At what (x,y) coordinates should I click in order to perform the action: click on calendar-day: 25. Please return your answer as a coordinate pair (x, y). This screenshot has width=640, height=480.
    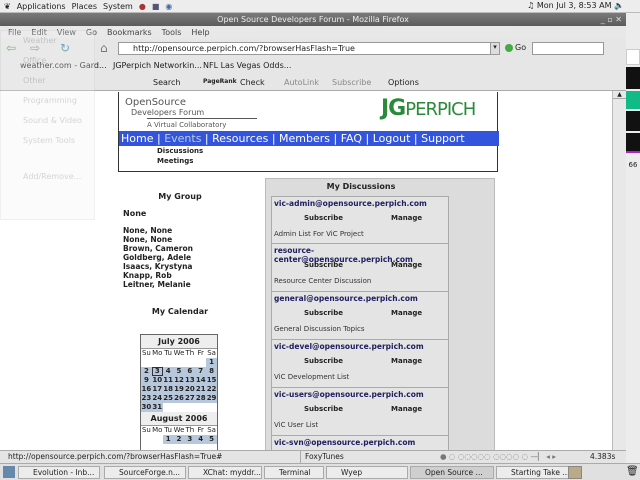
    Looking at the image, I should click on (168, 398).